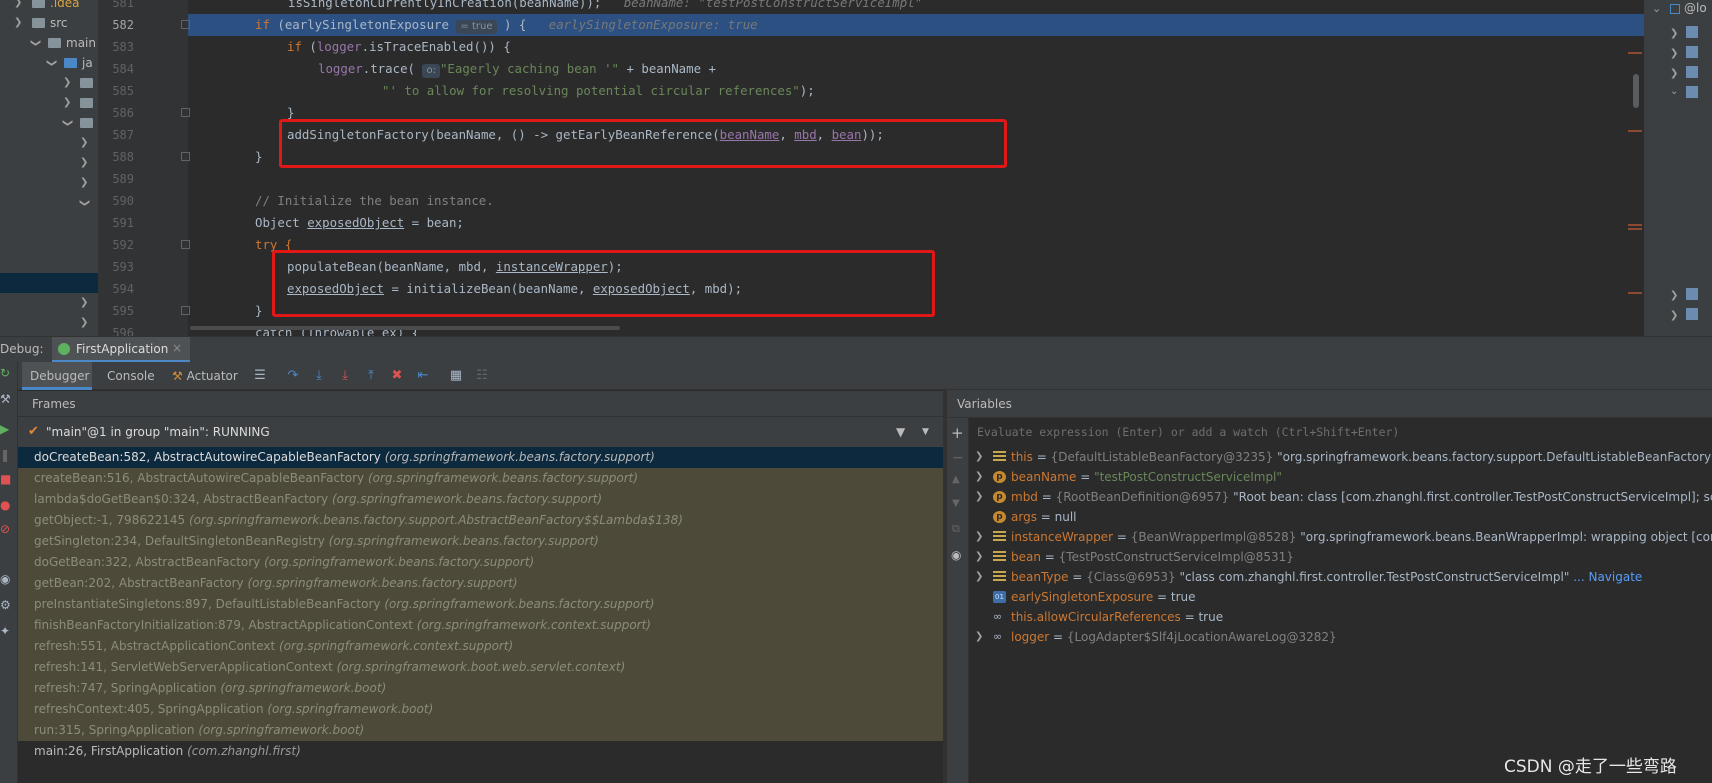 The image size is (1712, 783). What do you see at coordinates (57, 376) in the screenshot?
I see `tab-debugger: Debugger` at bounding box center [57, 376].